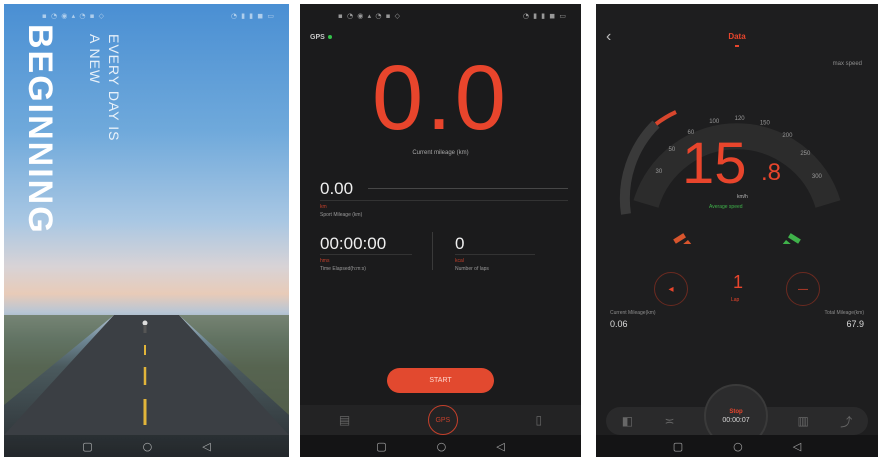 The height and width of the screenshot is (458, 879). Describe the element at coordinates (742, 197) in the screenshot. I see `speed-unit: km/h` at that location.